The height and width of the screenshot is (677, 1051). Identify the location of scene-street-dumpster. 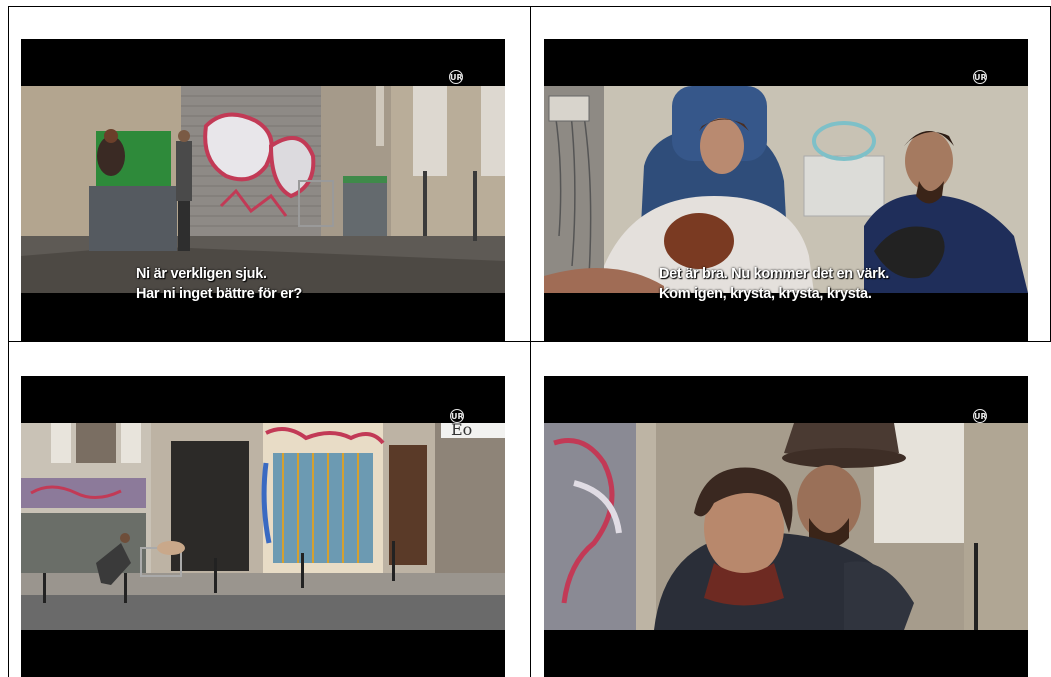
(263, 189).